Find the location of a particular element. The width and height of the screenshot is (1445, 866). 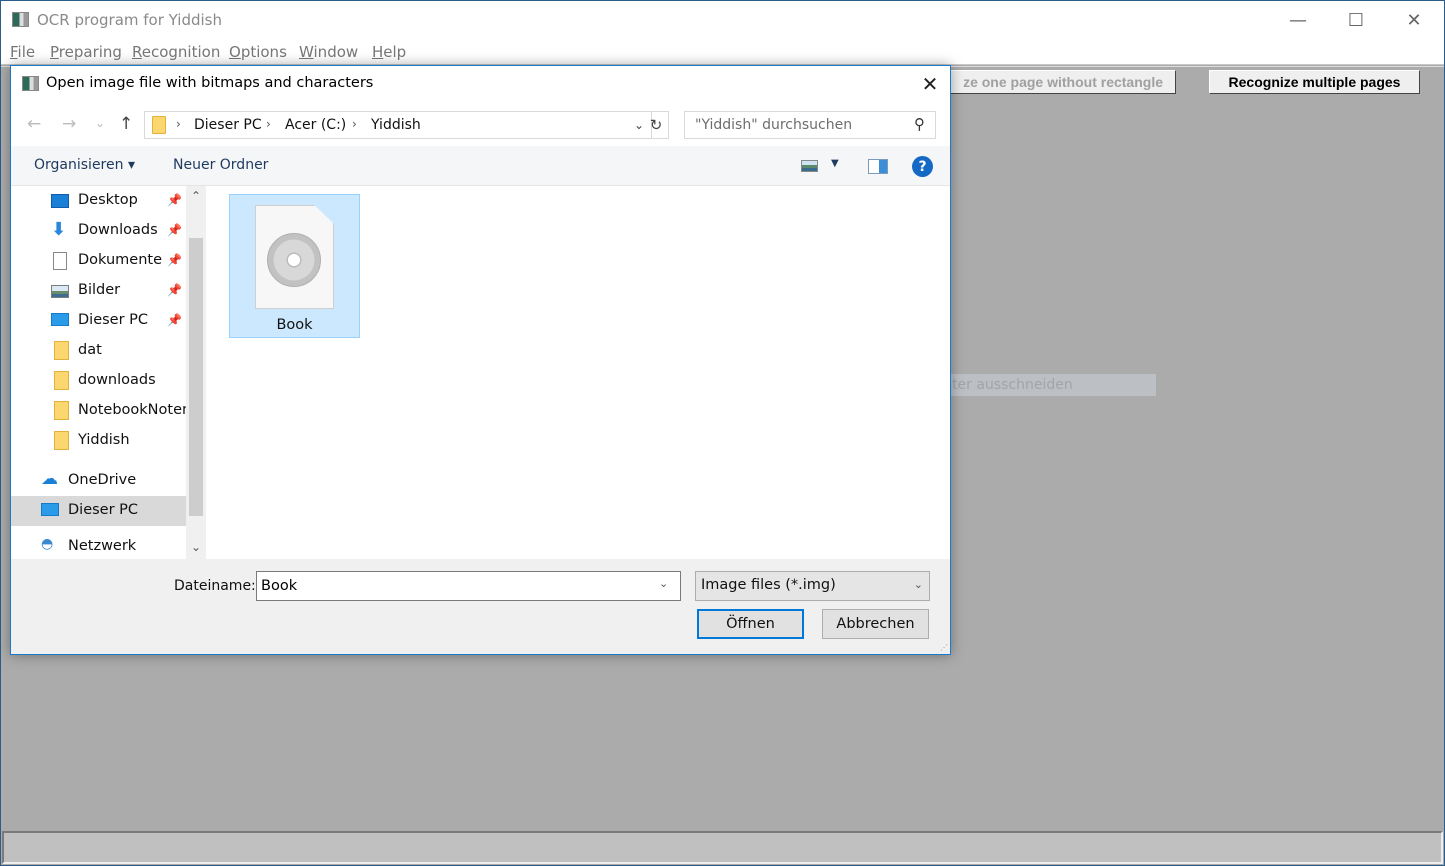

nav-item-network: ◓ Netzwerk is located at coordinates (98, 541).